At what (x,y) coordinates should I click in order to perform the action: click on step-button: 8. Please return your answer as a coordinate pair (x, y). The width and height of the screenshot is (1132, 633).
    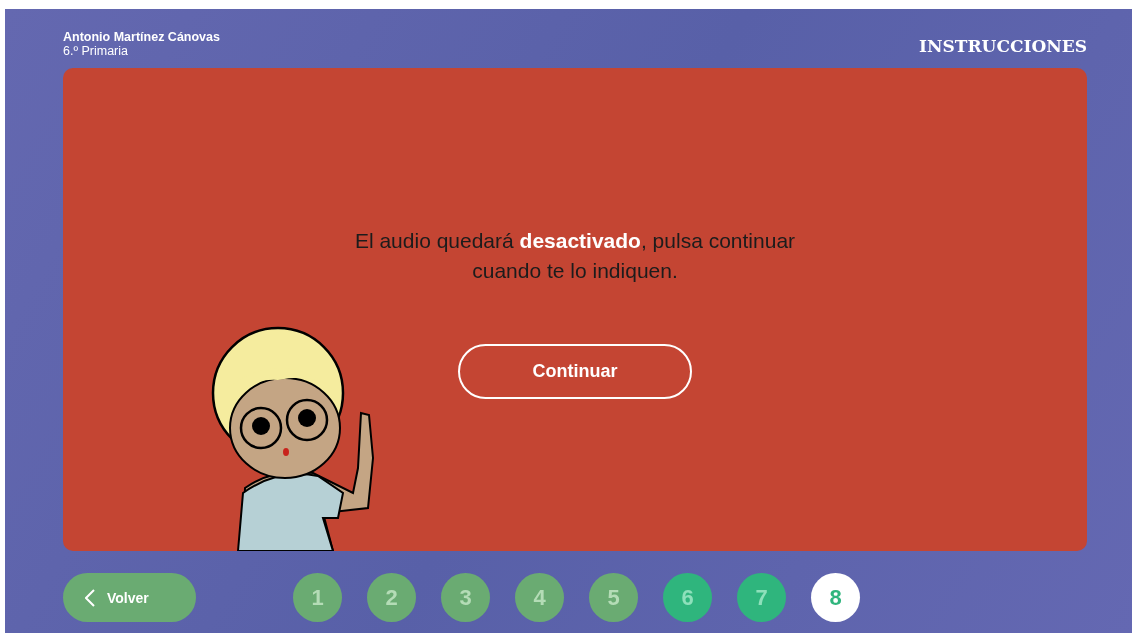
    Looking at the image, I should click on (835, 597).